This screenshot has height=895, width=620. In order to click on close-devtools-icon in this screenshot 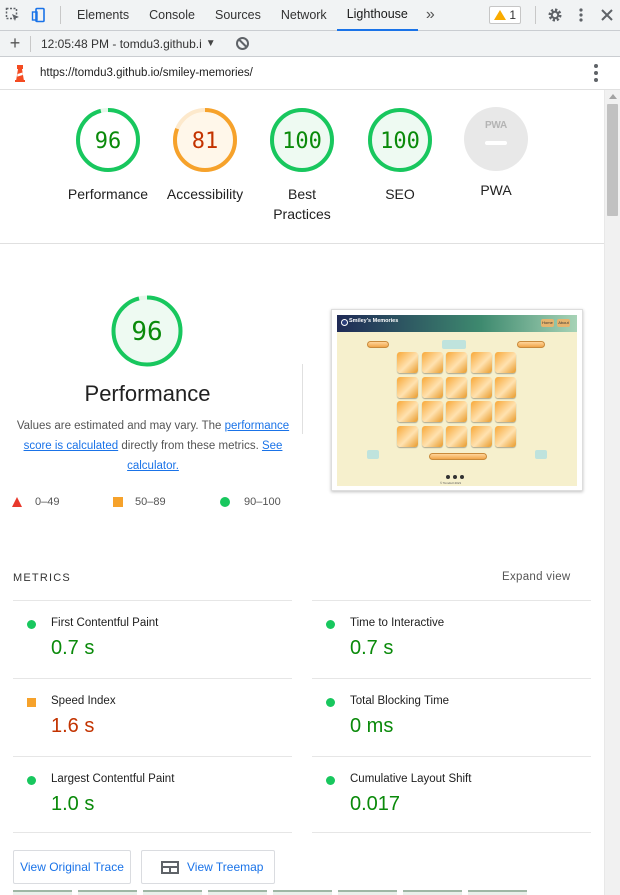, I will do `click(607, 15)`.